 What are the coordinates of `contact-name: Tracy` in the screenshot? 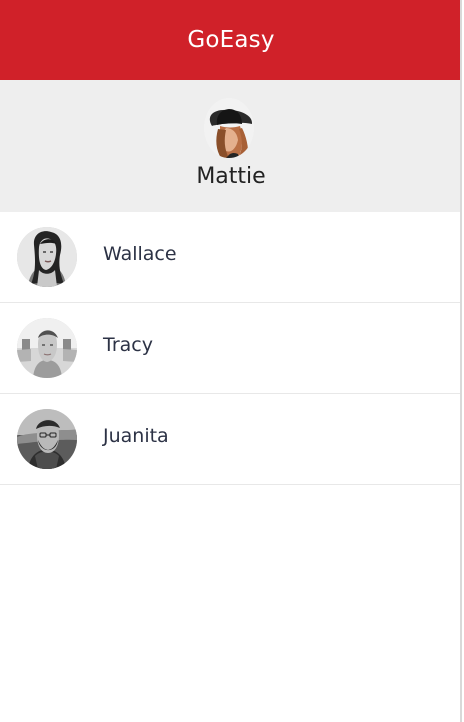 It's located at (128, 345).